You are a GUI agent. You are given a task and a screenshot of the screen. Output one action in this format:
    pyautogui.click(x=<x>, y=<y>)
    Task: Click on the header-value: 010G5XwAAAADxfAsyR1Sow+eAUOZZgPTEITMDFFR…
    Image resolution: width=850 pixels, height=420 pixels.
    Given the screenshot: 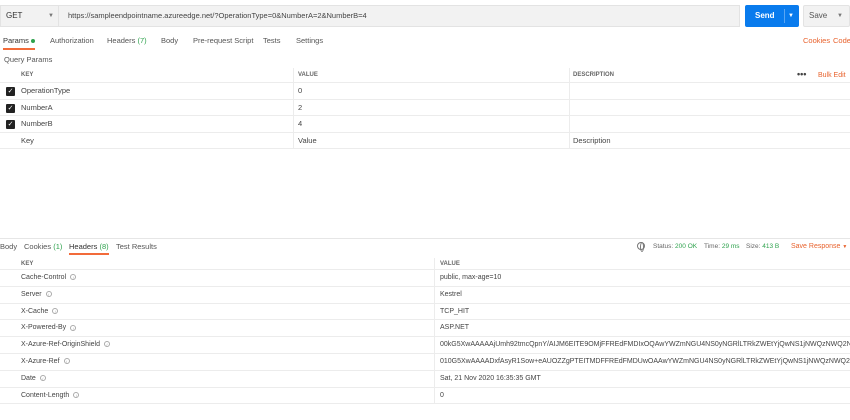 What is the action you would take?
    pyautogui.click(x=642, y=361)
    